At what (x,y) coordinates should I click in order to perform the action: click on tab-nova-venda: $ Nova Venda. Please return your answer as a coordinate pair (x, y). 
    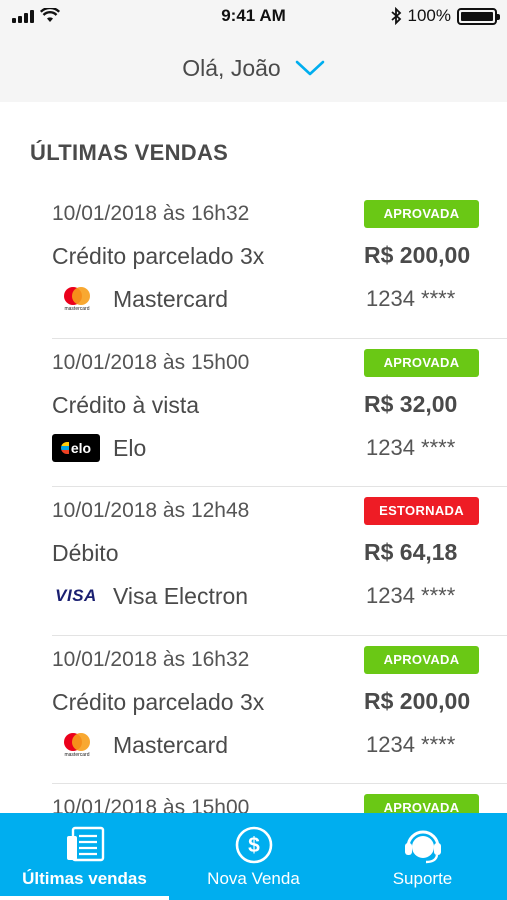
    Looking at the image, I should click on (253, 856).